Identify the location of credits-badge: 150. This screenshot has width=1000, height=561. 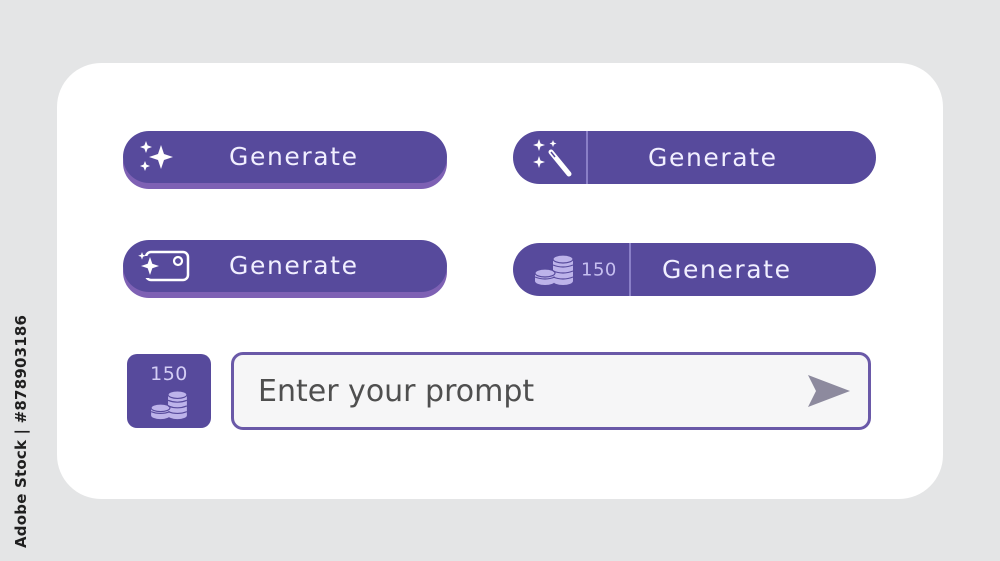
(169, 391).